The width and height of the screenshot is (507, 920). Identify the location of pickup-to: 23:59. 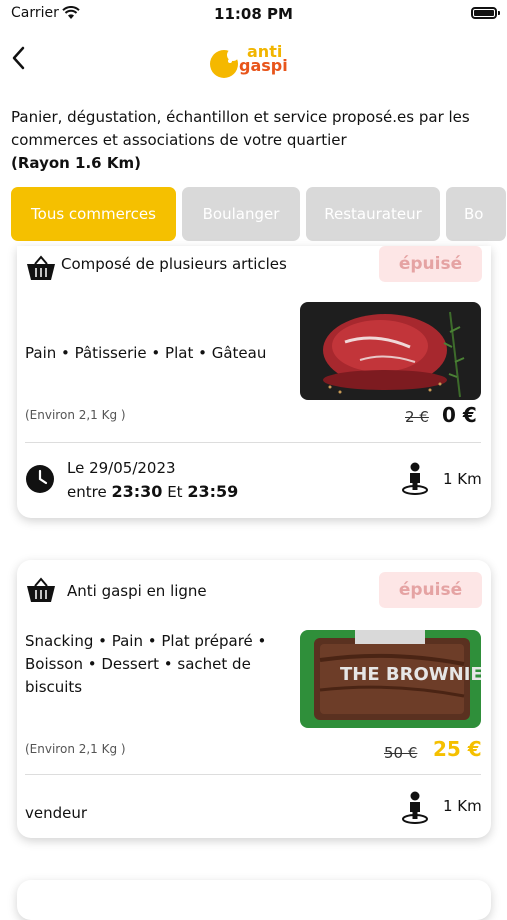
(213, 491).